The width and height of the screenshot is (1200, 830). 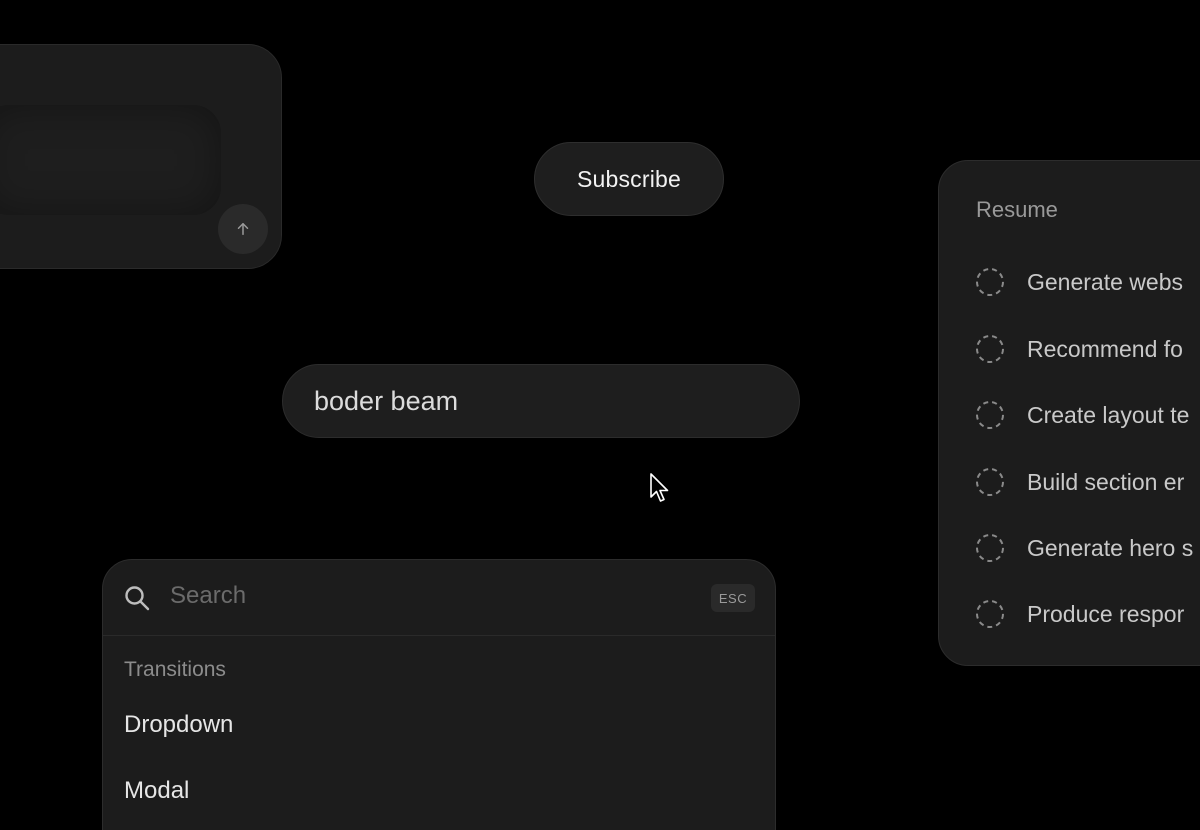 I want to click on task-item: Build section er, so click(x=1079, y=482).